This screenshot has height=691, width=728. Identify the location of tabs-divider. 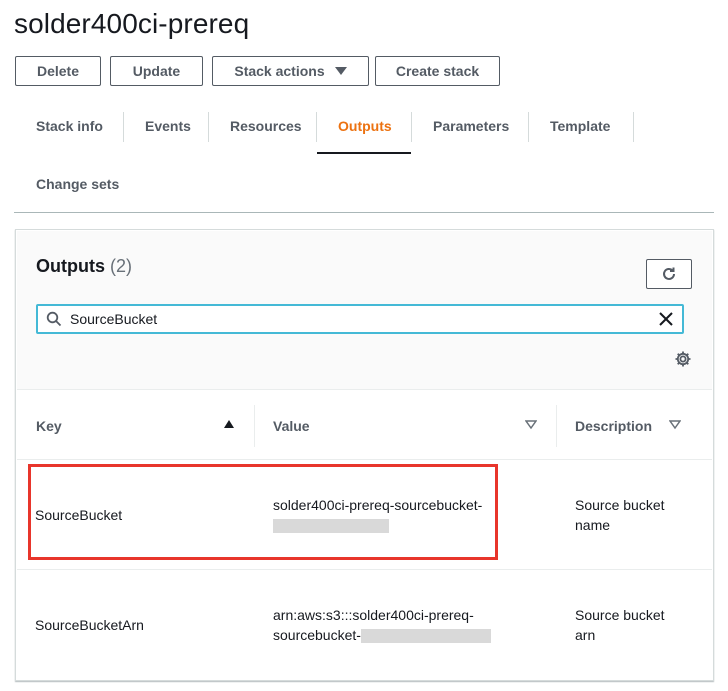
(364, 212).